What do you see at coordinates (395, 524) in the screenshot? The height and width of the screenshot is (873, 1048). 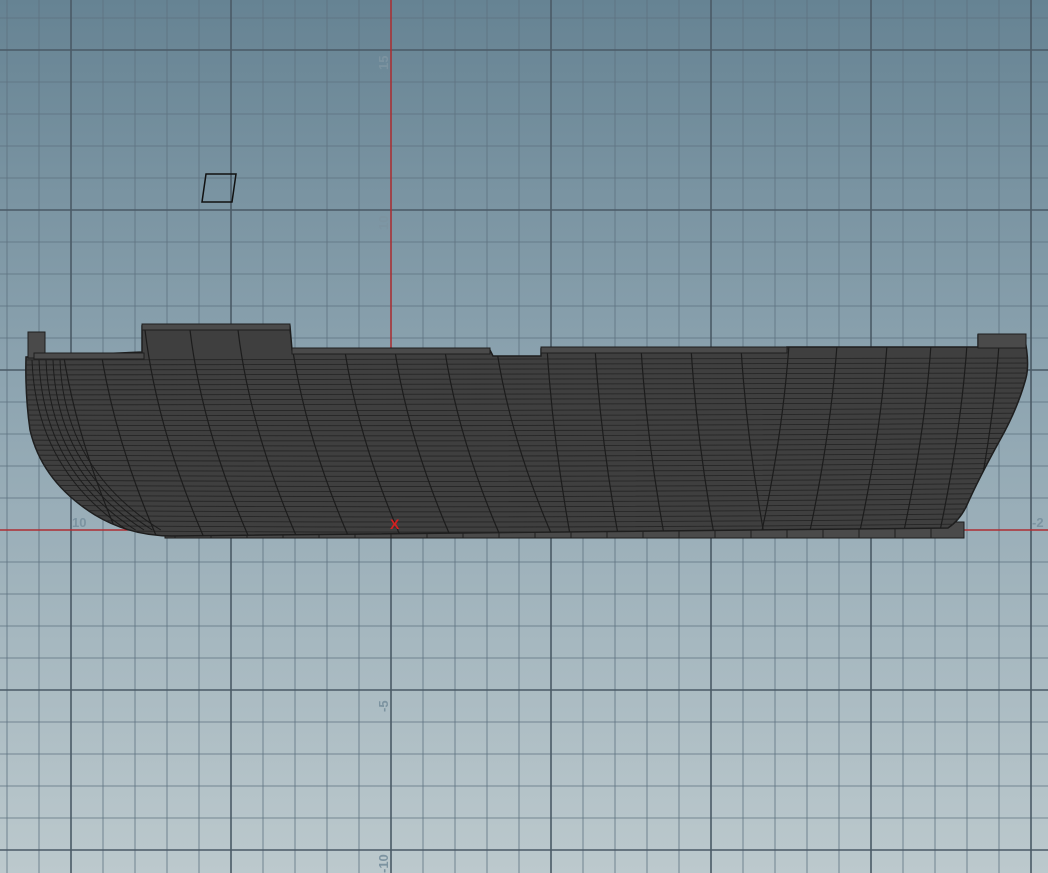 I see `origin-marker: X` at bounding box center [395, 524].